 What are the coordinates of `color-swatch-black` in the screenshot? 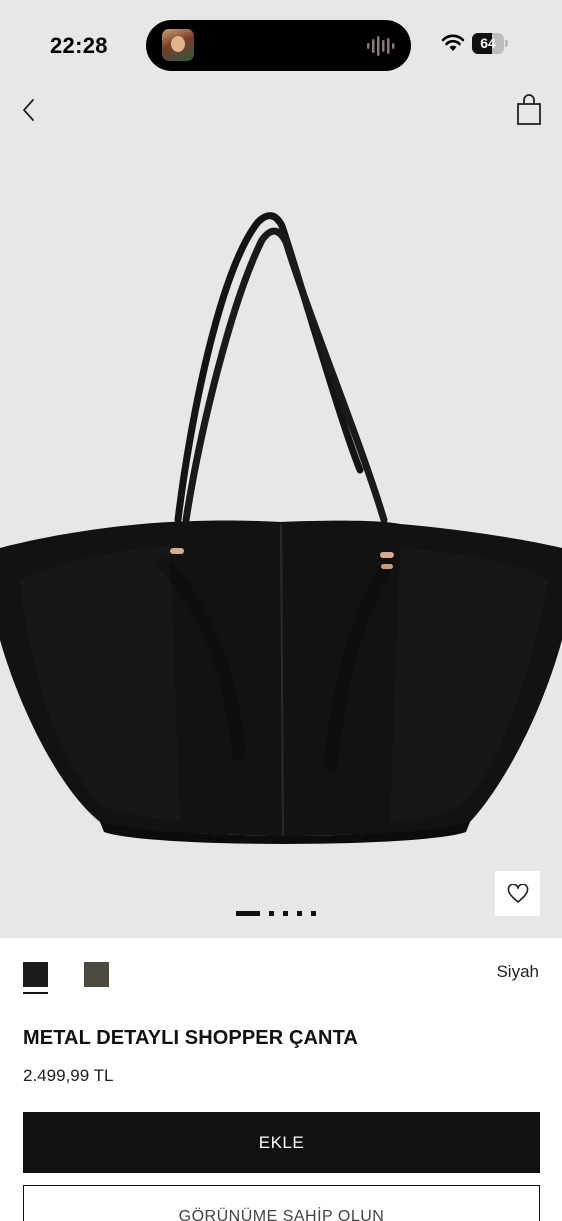 It's located at (35, 974).